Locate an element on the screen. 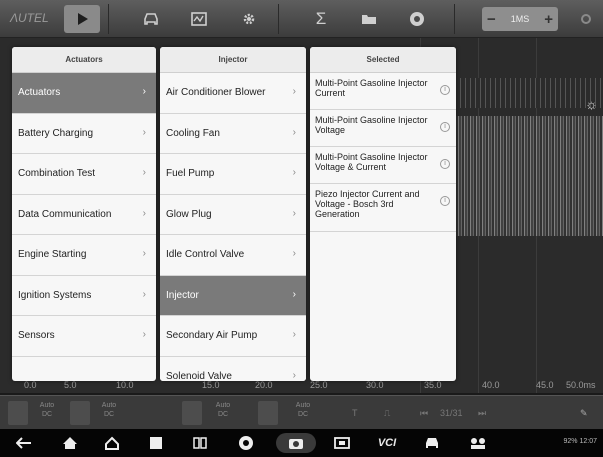 The width and height of the screenshot is (603, 457). launcher-button is located at coordinates (112, 443).